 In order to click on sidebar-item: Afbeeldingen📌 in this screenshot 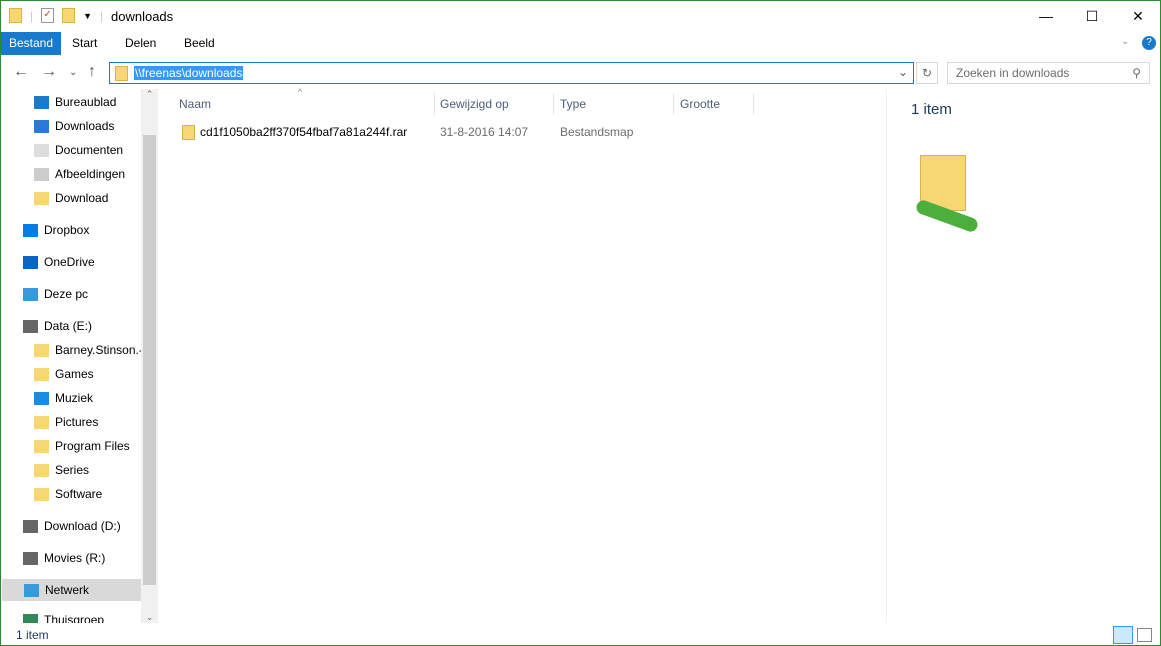, I will do `click(96, 174)`.